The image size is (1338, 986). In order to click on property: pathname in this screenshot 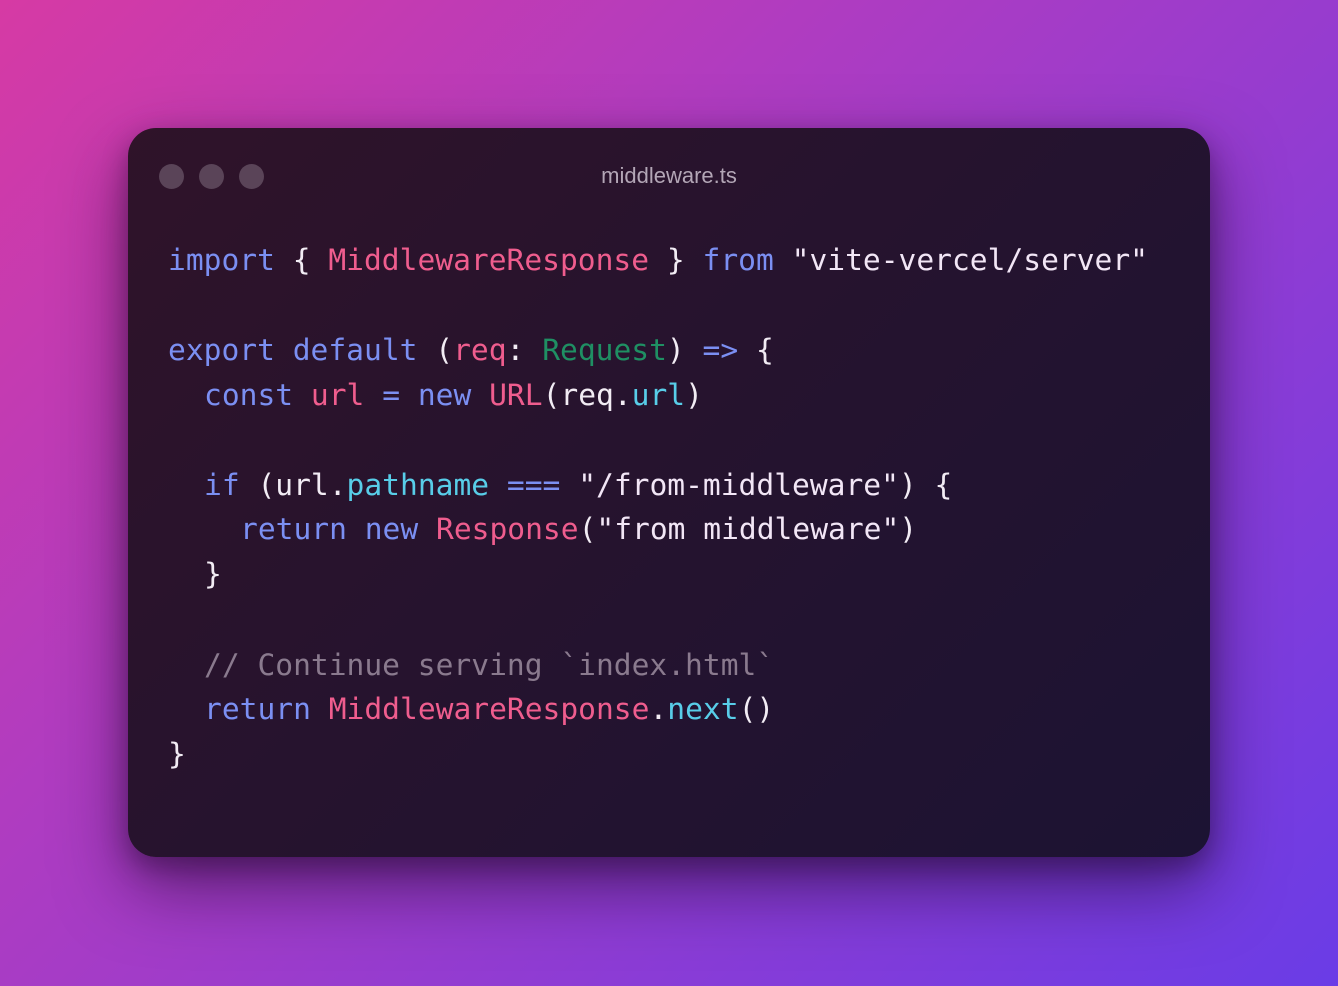, I will do `click(418, 485)`.